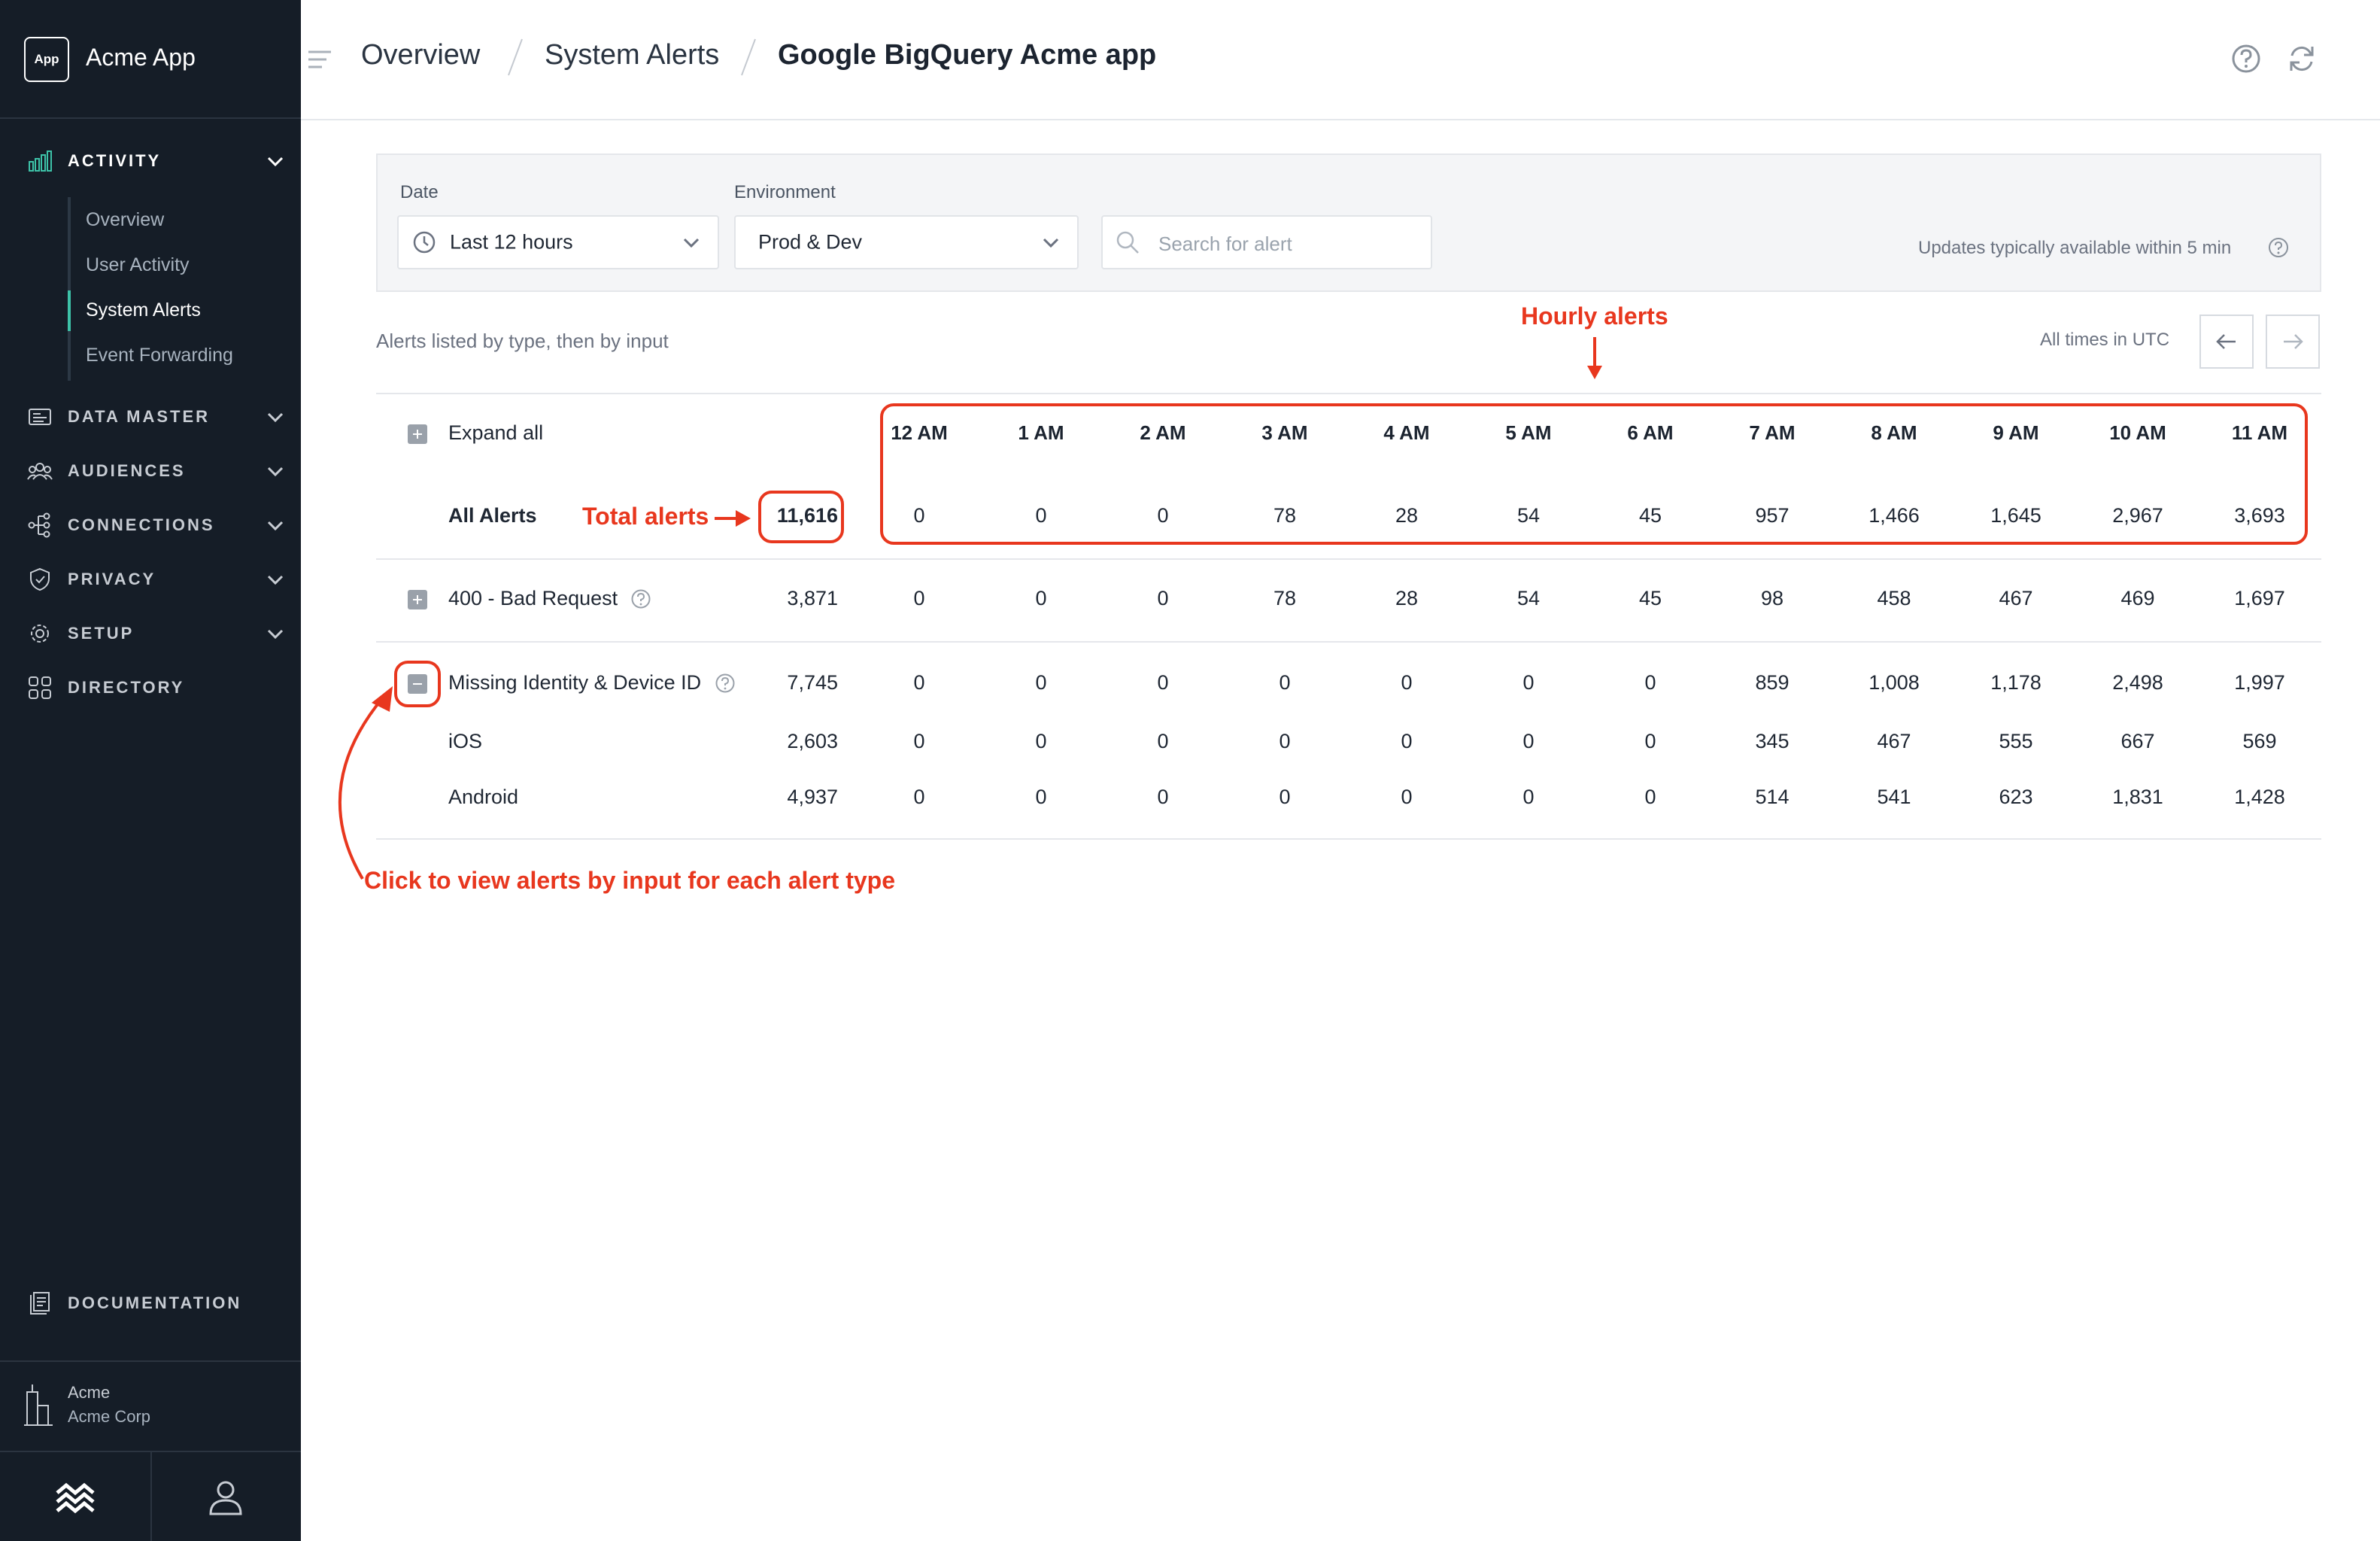 The image size is (2380, 1541). I want to click on breadcrumb-system-alerts: System Alerts, so click(632, 55).